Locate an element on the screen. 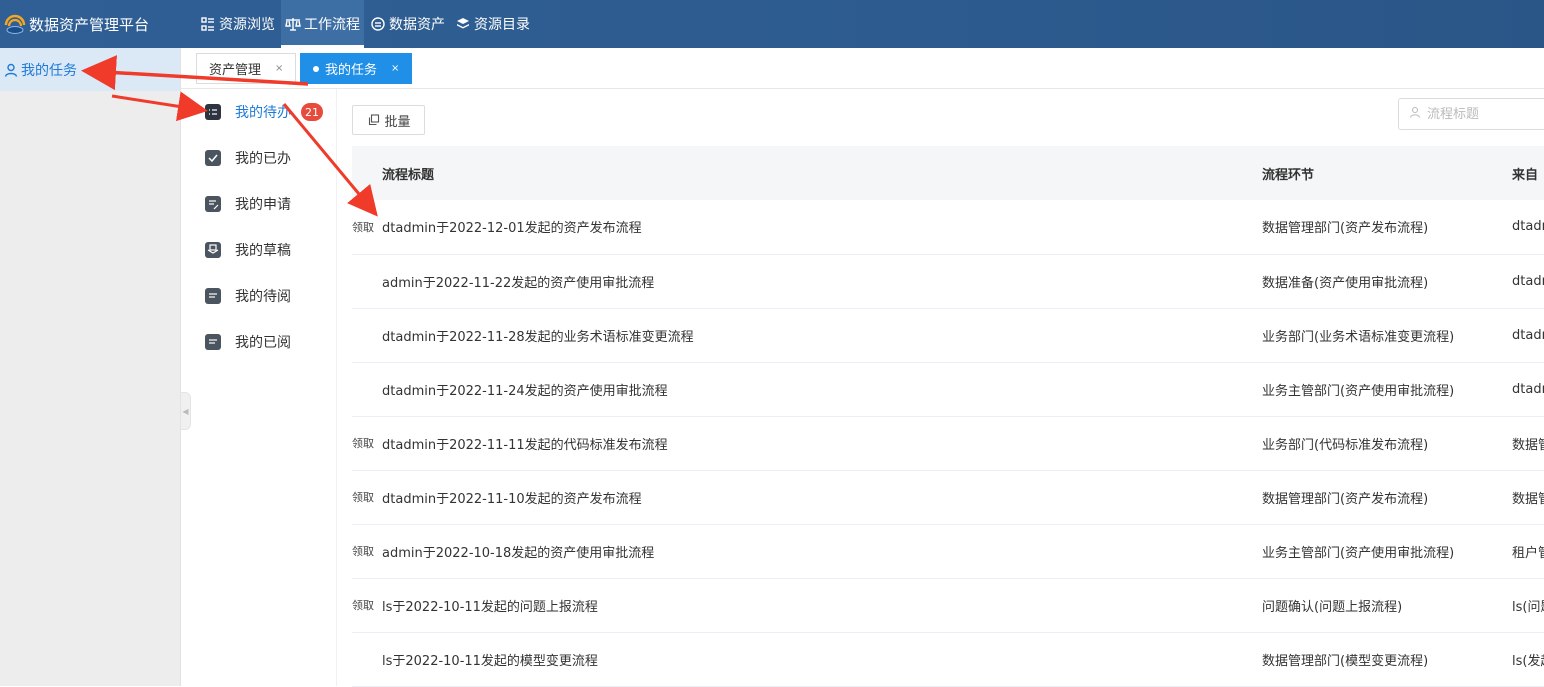  submenu-item-draft: 我的草稿 is located at coordinates (258, 250).